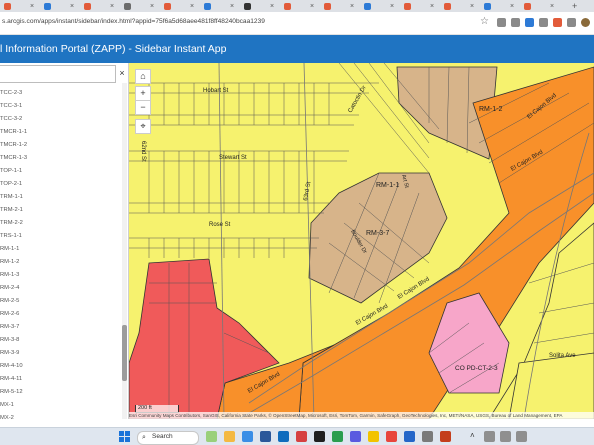 The image size is (594, 445). Describe the element at coordinates (11, 106) in the screenshot. I see `zone-list-item: TCC-3-1` at that location.